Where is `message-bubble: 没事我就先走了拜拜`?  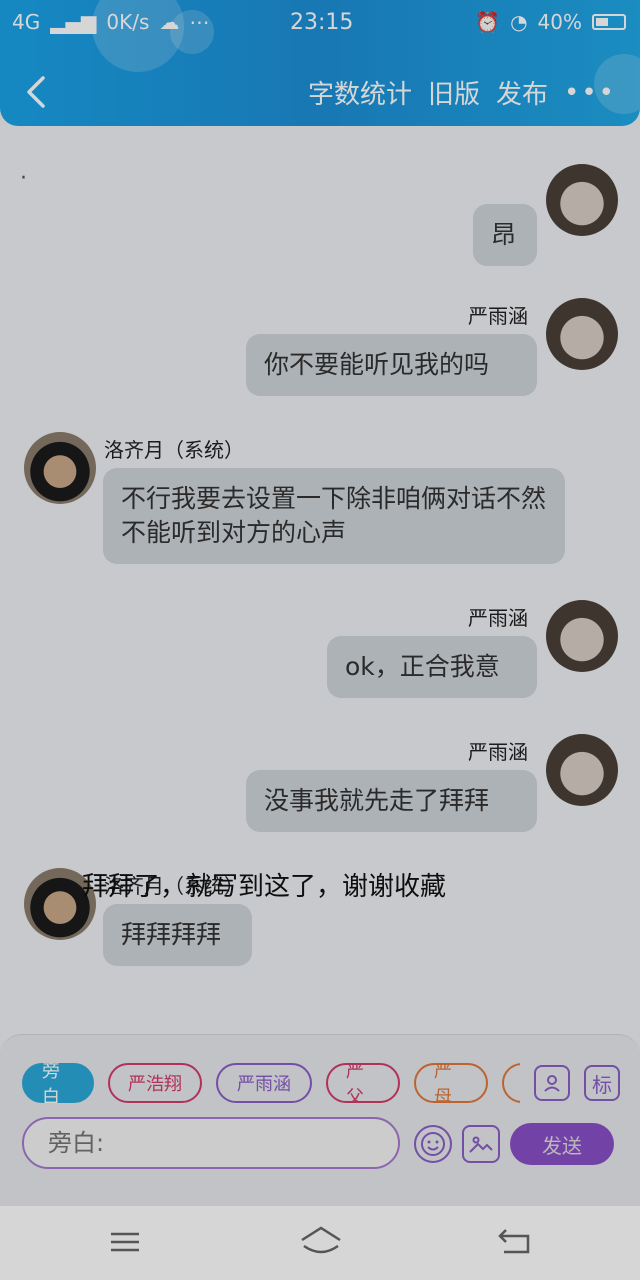 message-bubble: 没事我就先走了拜拜 is located at coordinates (391, 801).